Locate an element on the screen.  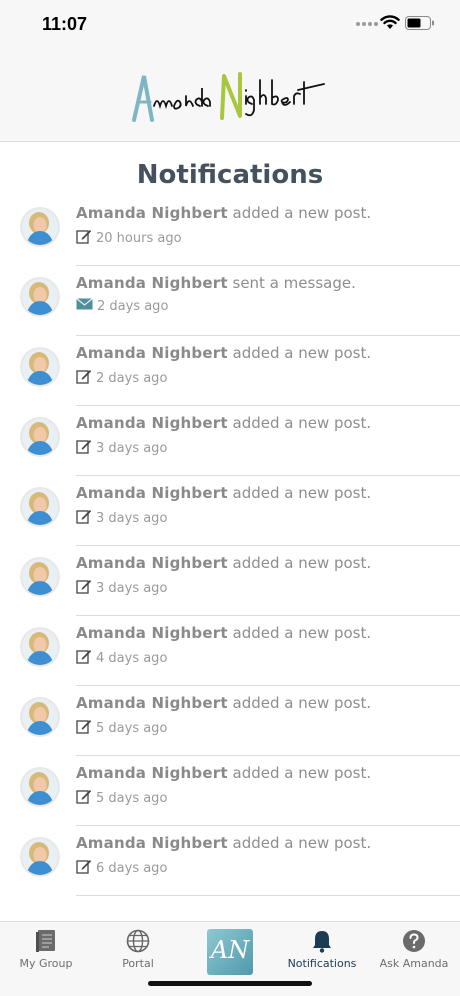
notification-text: Amanda Nighbert sent a message. is located at coordinates (216, 283).